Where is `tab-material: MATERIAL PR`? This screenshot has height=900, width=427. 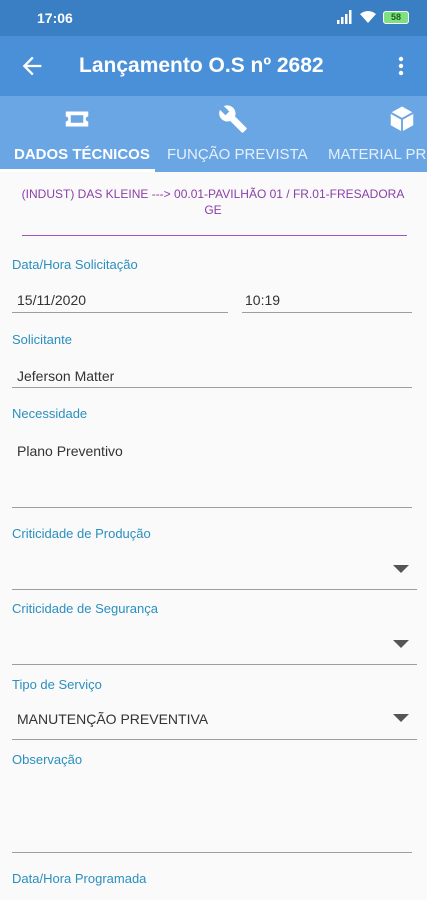
tab-material: MATERIAL PR is located at coordinates (370, 134).